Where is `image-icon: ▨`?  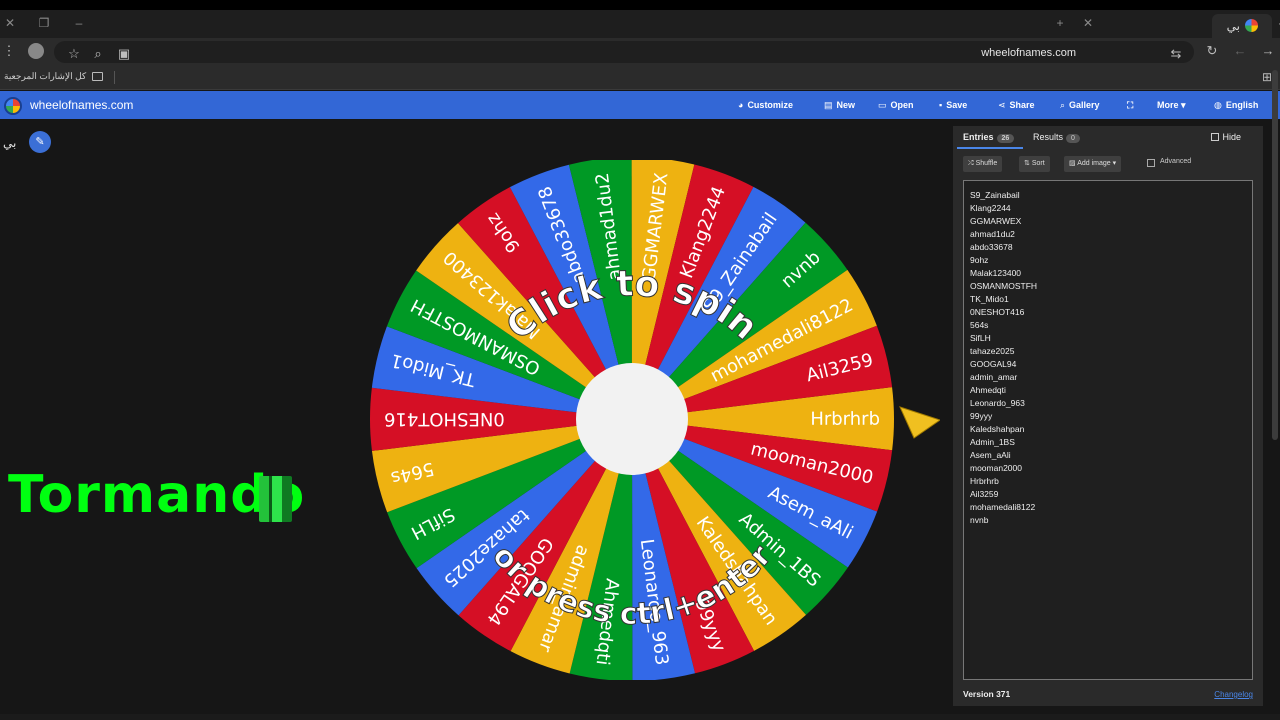
image-icon: ▨ is located at coordinates (1072, 163).